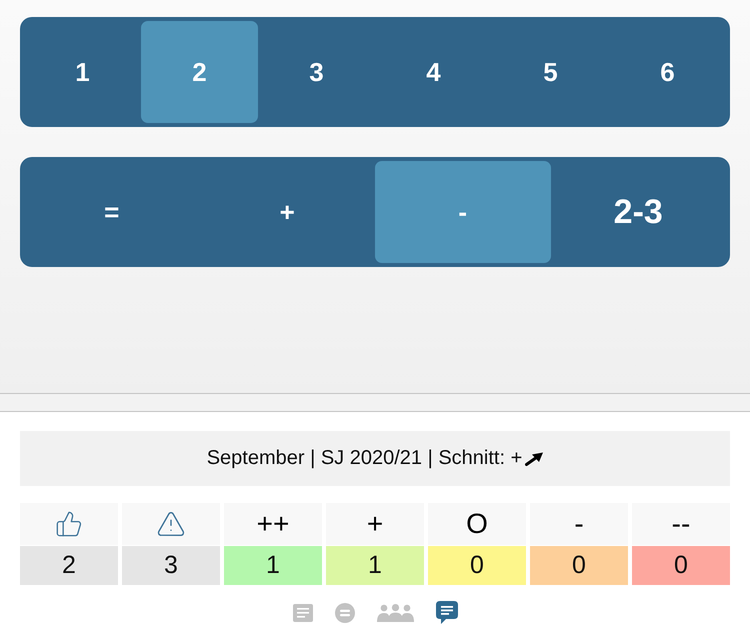  What do you see at coordinates (681, 524) in the screenshot?
I see `column-header: --` at bounding box center [681, 524].